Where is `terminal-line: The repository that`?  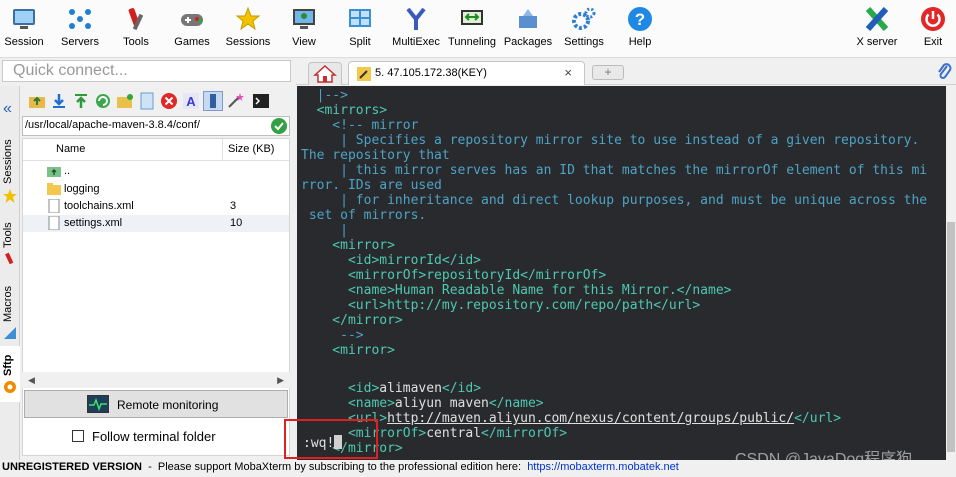
terminal-line: The repository that is located at coordinates (375, 155).